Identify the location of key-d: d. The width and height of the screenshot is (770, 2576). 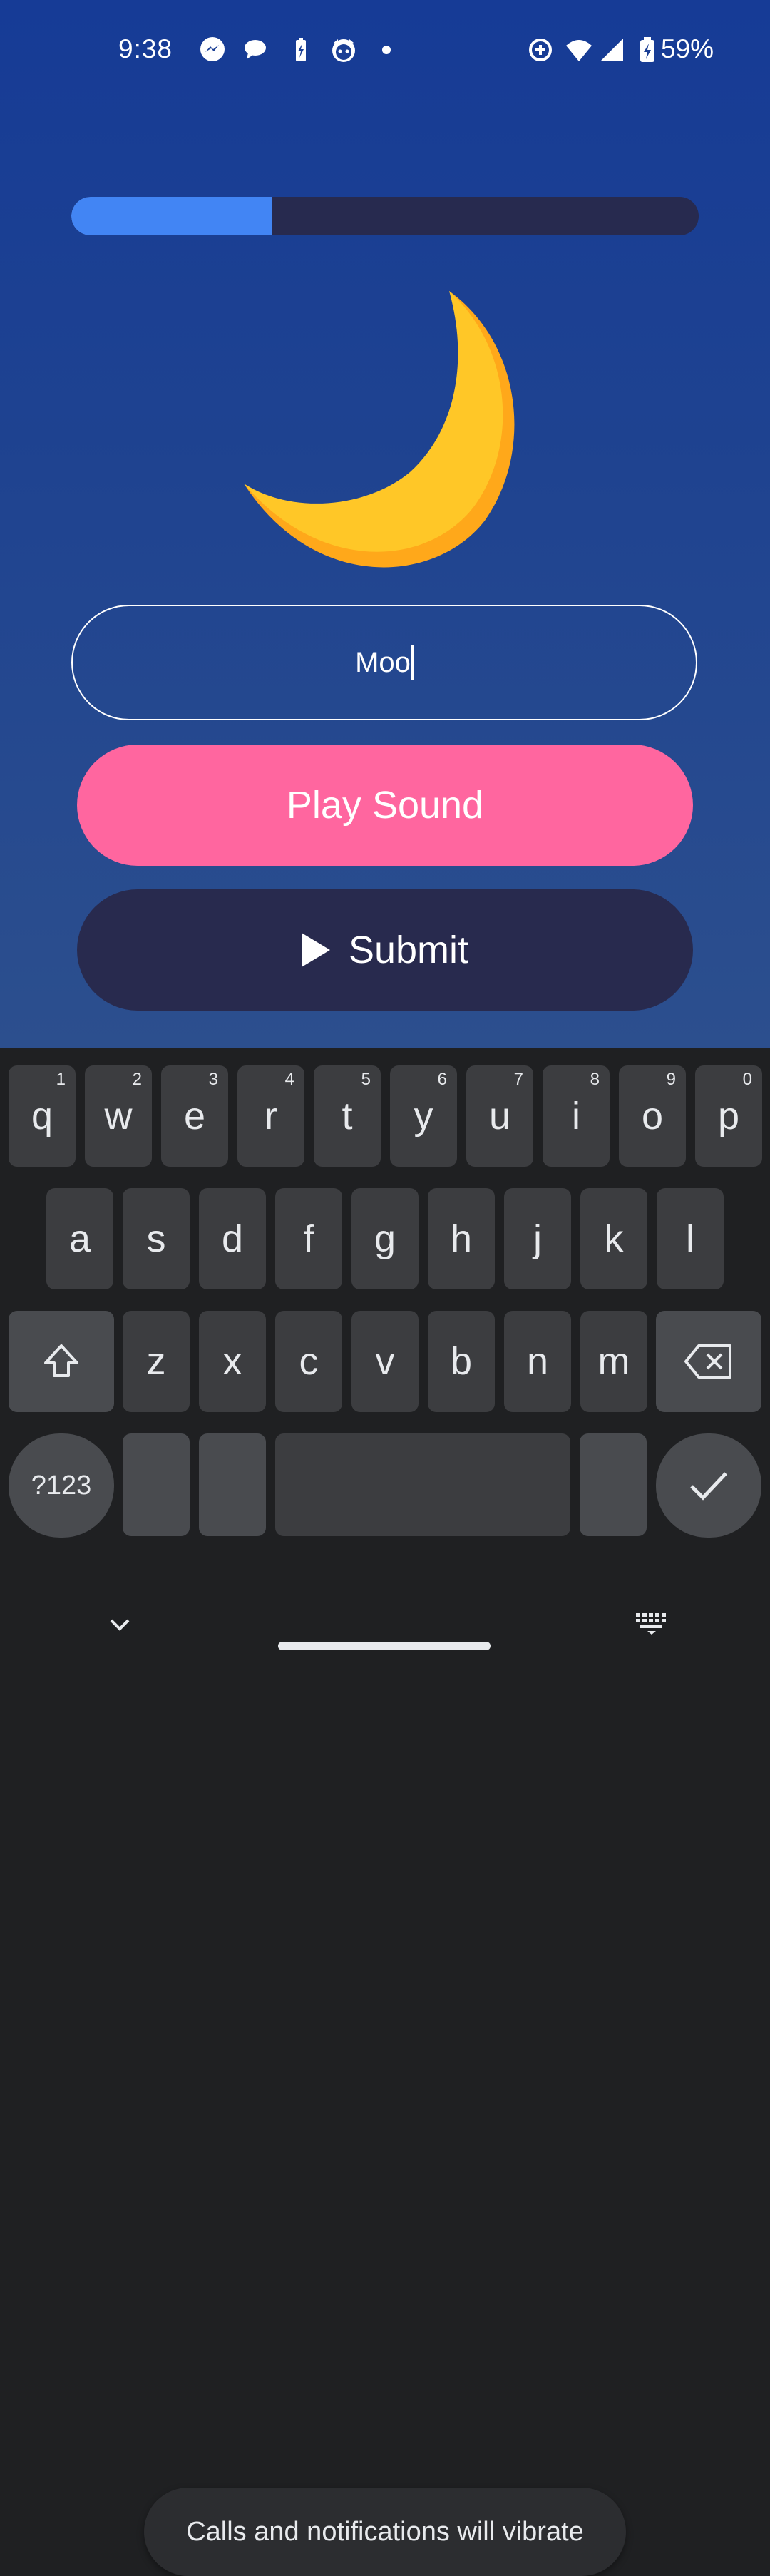
(232, 1238).